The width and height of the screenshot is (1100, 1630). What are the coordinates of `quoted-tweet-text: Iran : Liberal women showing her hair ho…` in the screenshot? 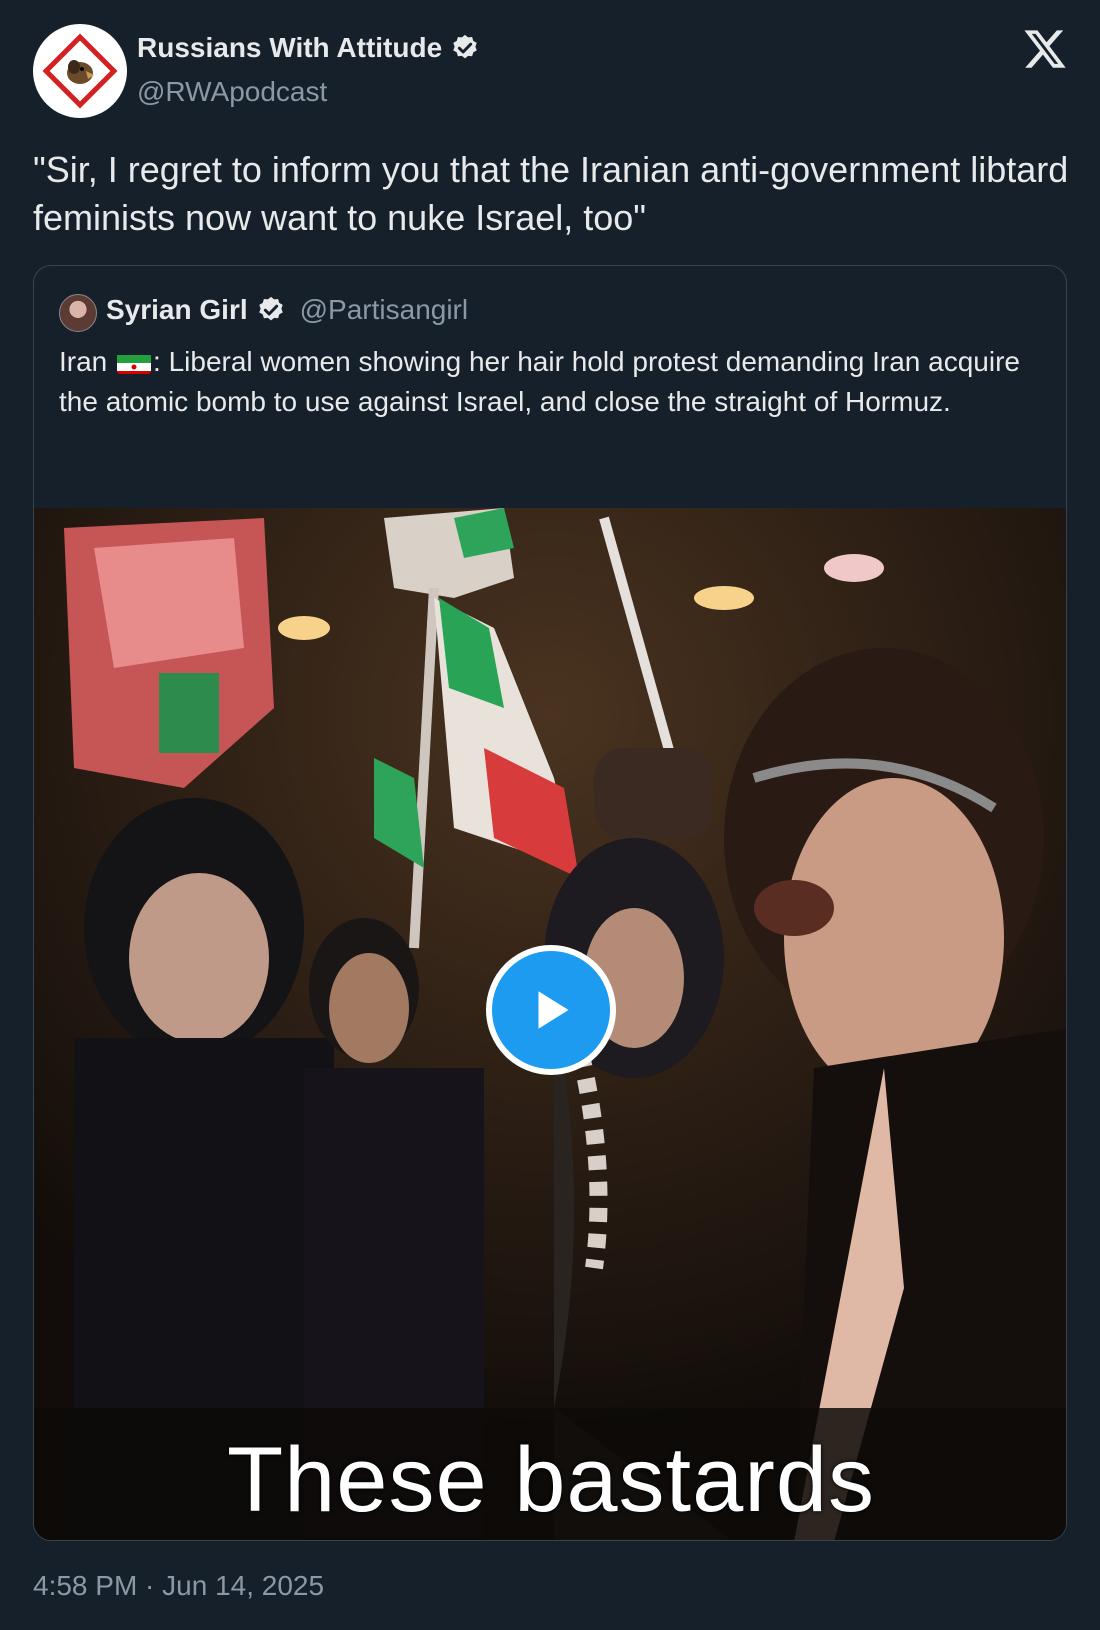 It's located at (549, 382).